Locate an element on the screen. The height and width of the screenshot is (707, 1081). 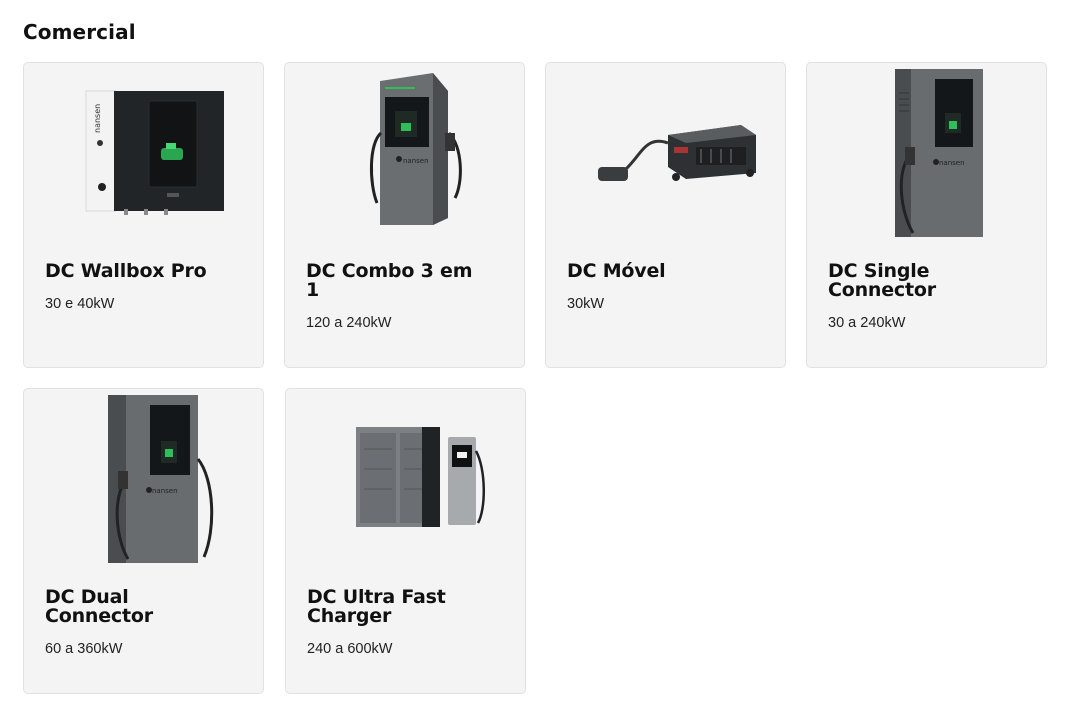
single-connector-charger-image: nansen is located at coordinates (926, 153).